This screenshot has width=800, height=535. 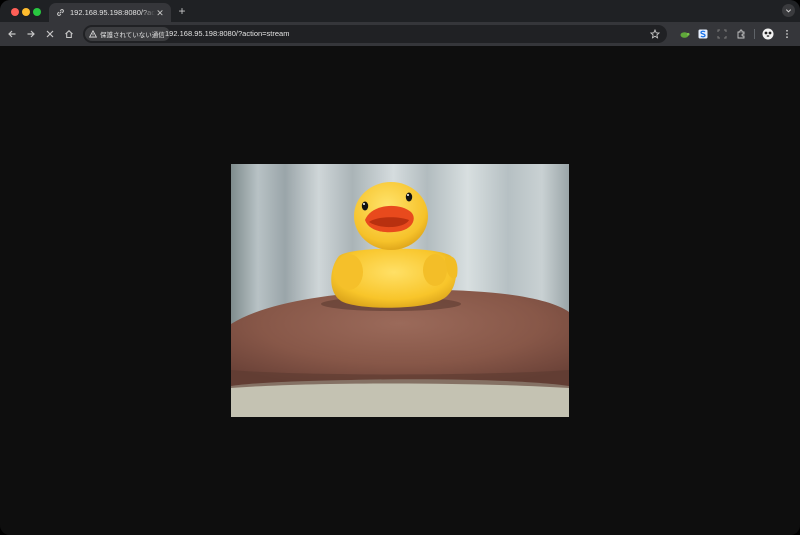 I want to click on profile-button, so click(x=768, y=34).